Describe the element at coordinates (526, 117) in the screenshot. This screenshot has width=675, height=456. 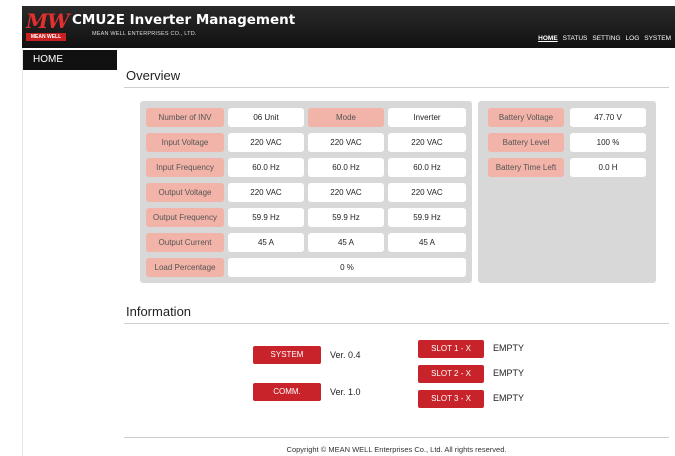
I see `battery-voltage-label: Battery Voltage` at that location.